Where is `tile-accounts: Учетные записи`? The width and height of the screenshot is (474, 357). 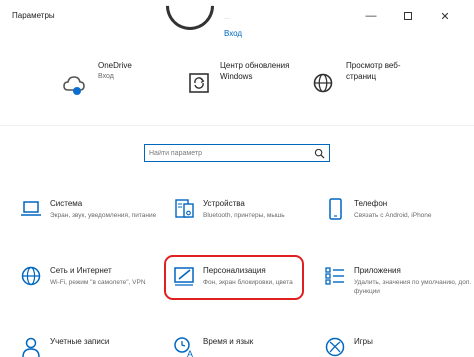 tile-accounts: Учетные записи is located at coordinates (94, 346).